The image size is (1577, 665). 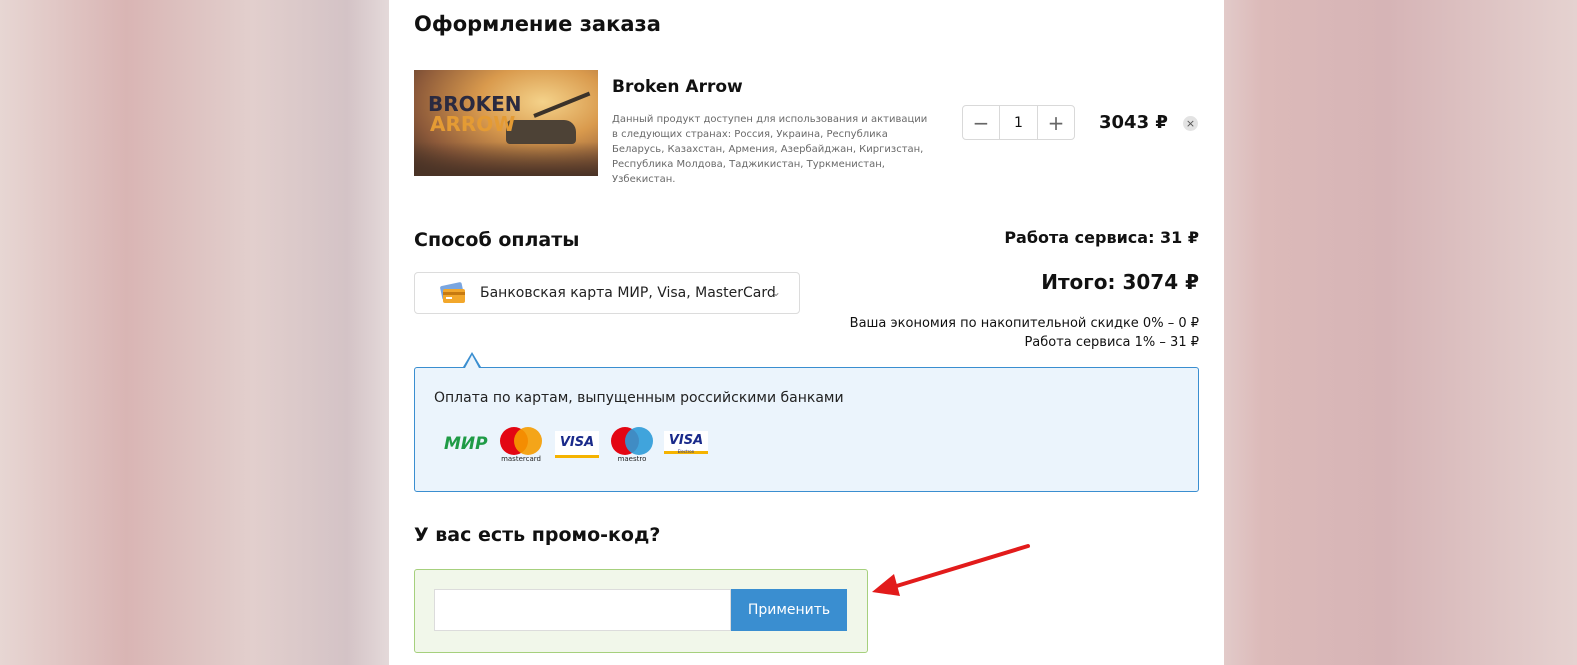 I want to click on product-image: BROKEN ARROW, so click(x=506, y=123).